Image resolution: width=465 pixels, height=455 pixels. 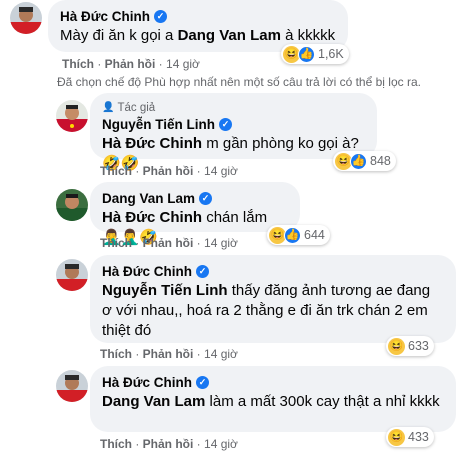 I want to click on author-badge-icon: 👤, so click(x=108, y=107).